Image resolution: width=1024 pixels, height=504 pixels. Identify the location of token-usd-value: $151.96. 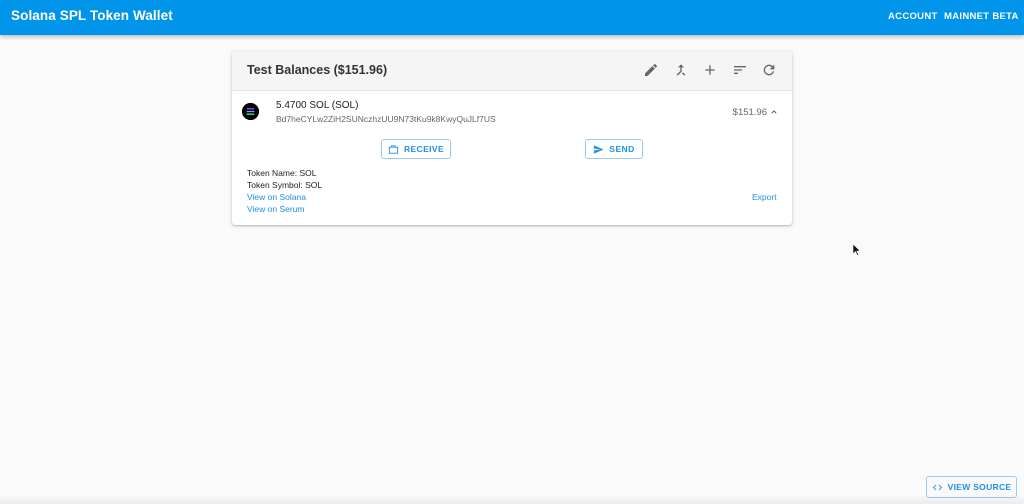
(749, 112).